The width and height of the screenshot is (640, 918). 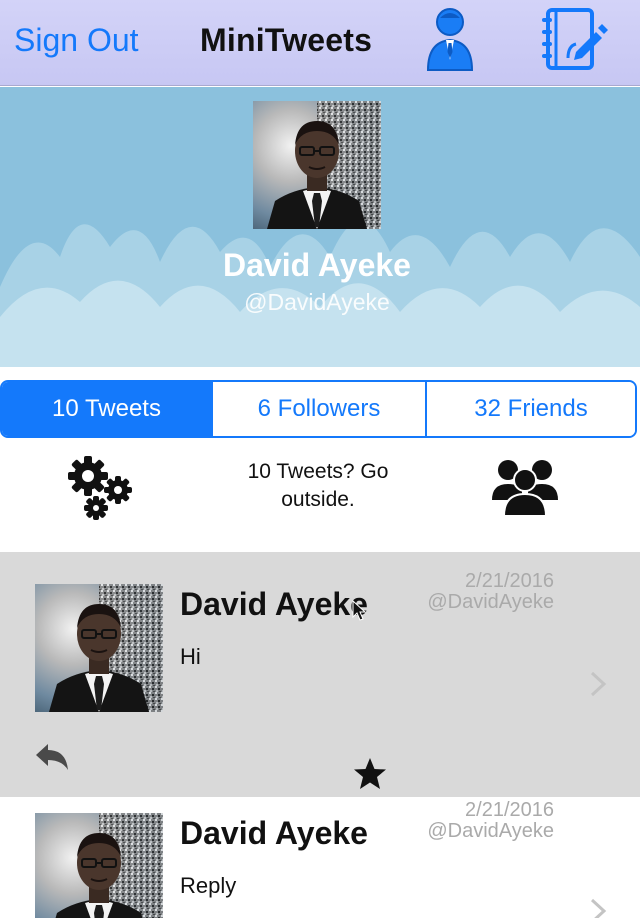 What do you see at coordinates (574, 39) in the screenshot?
I see `compose-icon` at bounding box center [574, 39].